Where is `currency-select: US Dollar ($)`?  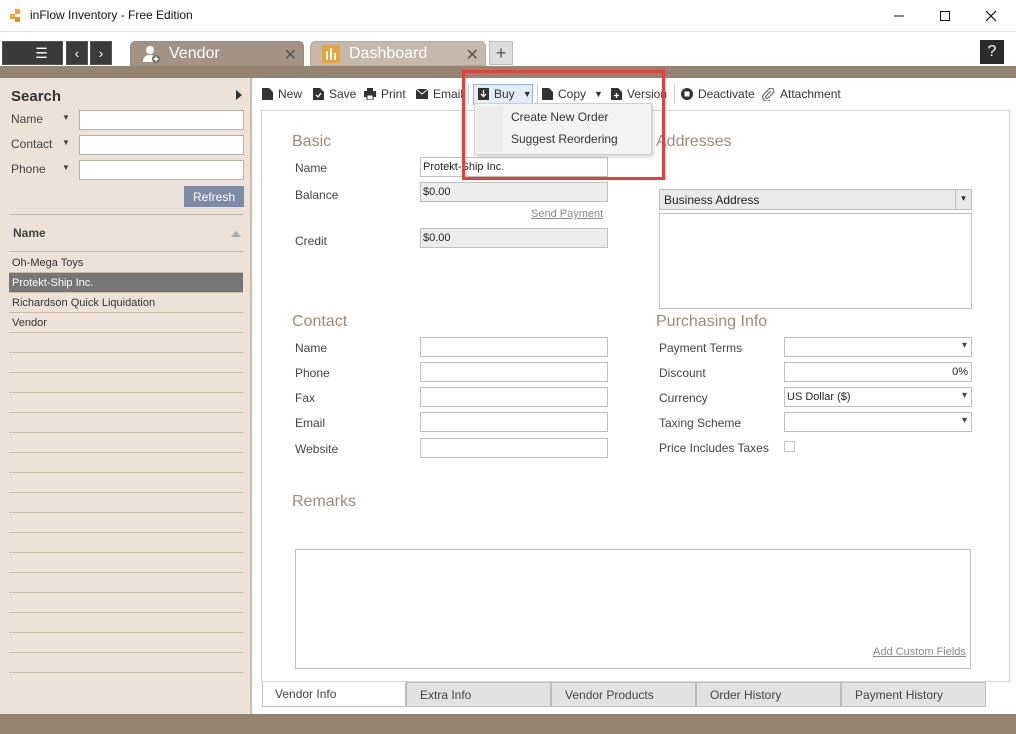
currency-select: US Dollar ($) is located at coordinates (878, 397).